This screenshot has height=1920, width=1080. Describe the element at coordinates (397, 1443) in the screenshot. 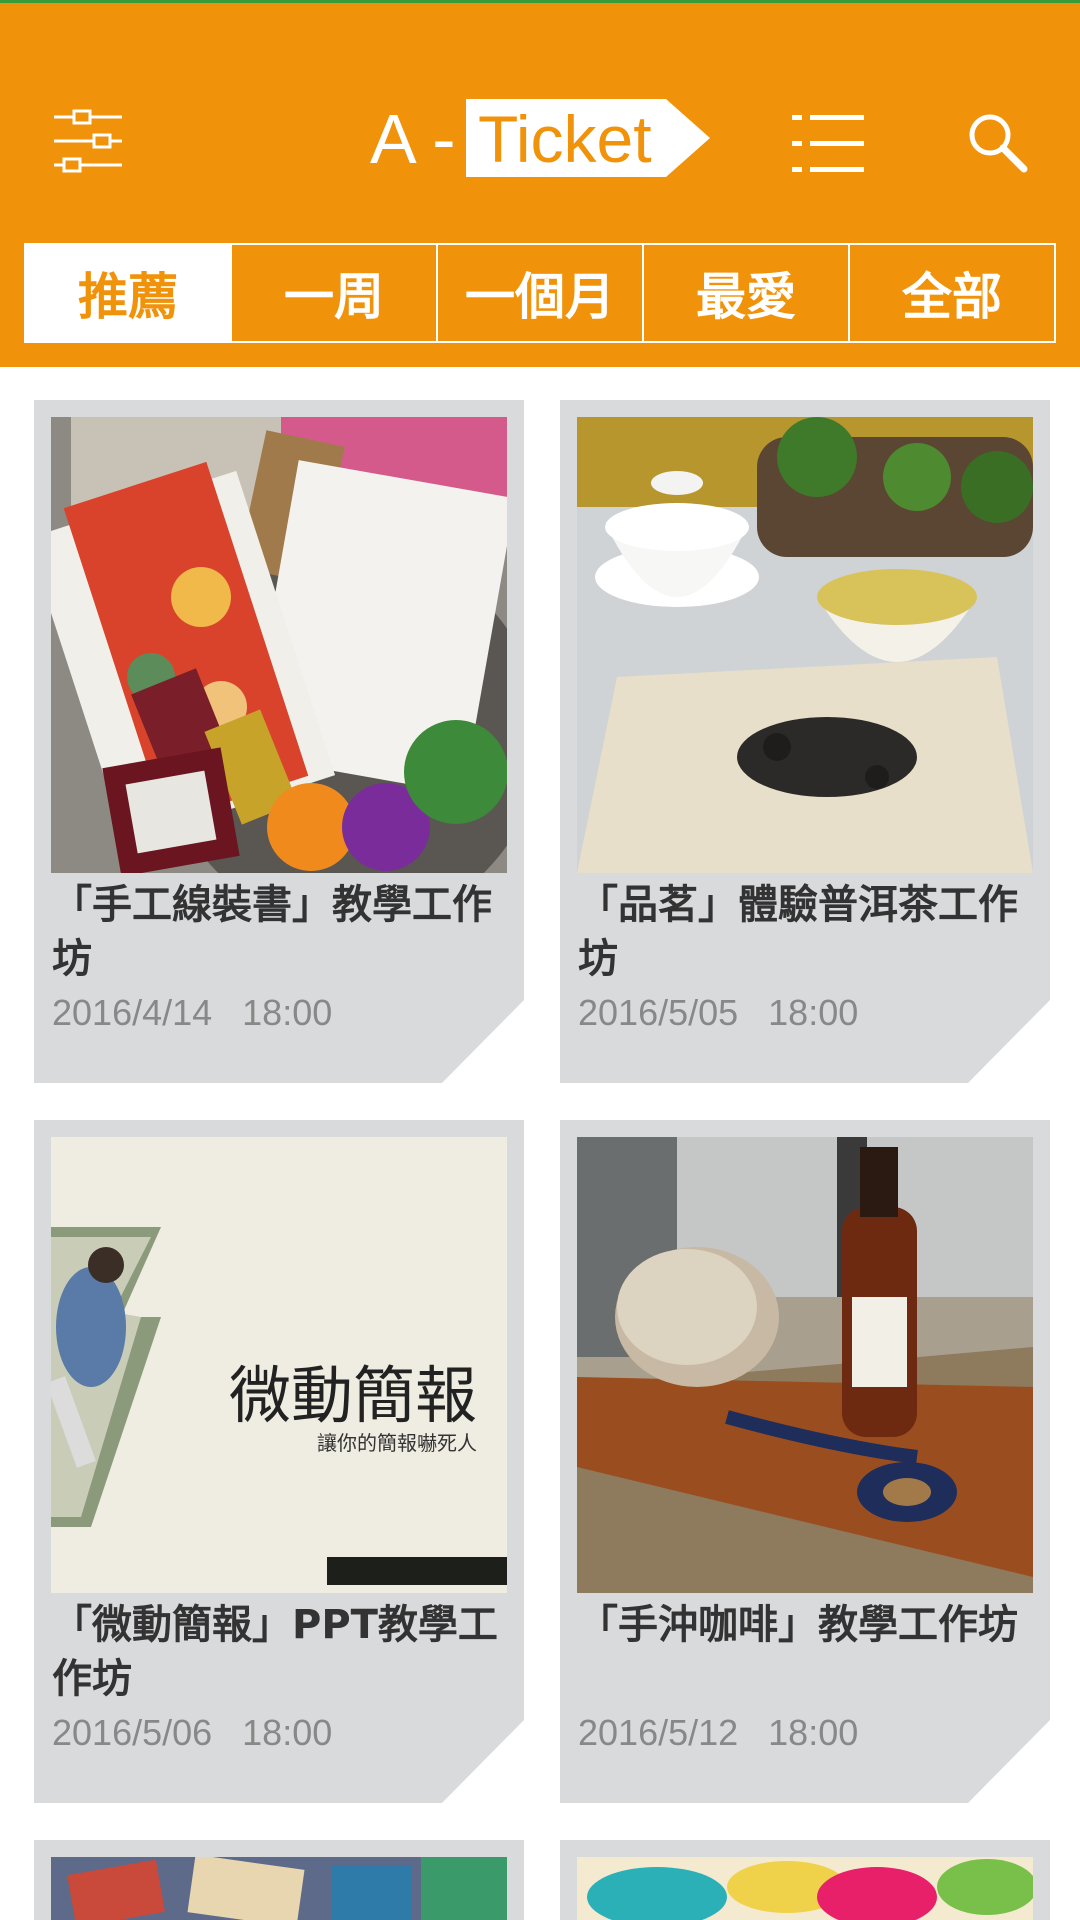

I see `poster-subtitle: 讓你的簡報嚇死人` at that location.